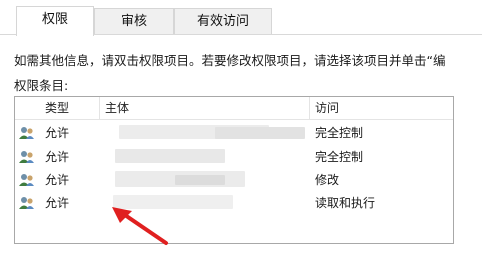  What do you see at coordinates (134, 21) in the screenshot?
I see `tab-auditing: 审核` at bounding box center [134, 21].